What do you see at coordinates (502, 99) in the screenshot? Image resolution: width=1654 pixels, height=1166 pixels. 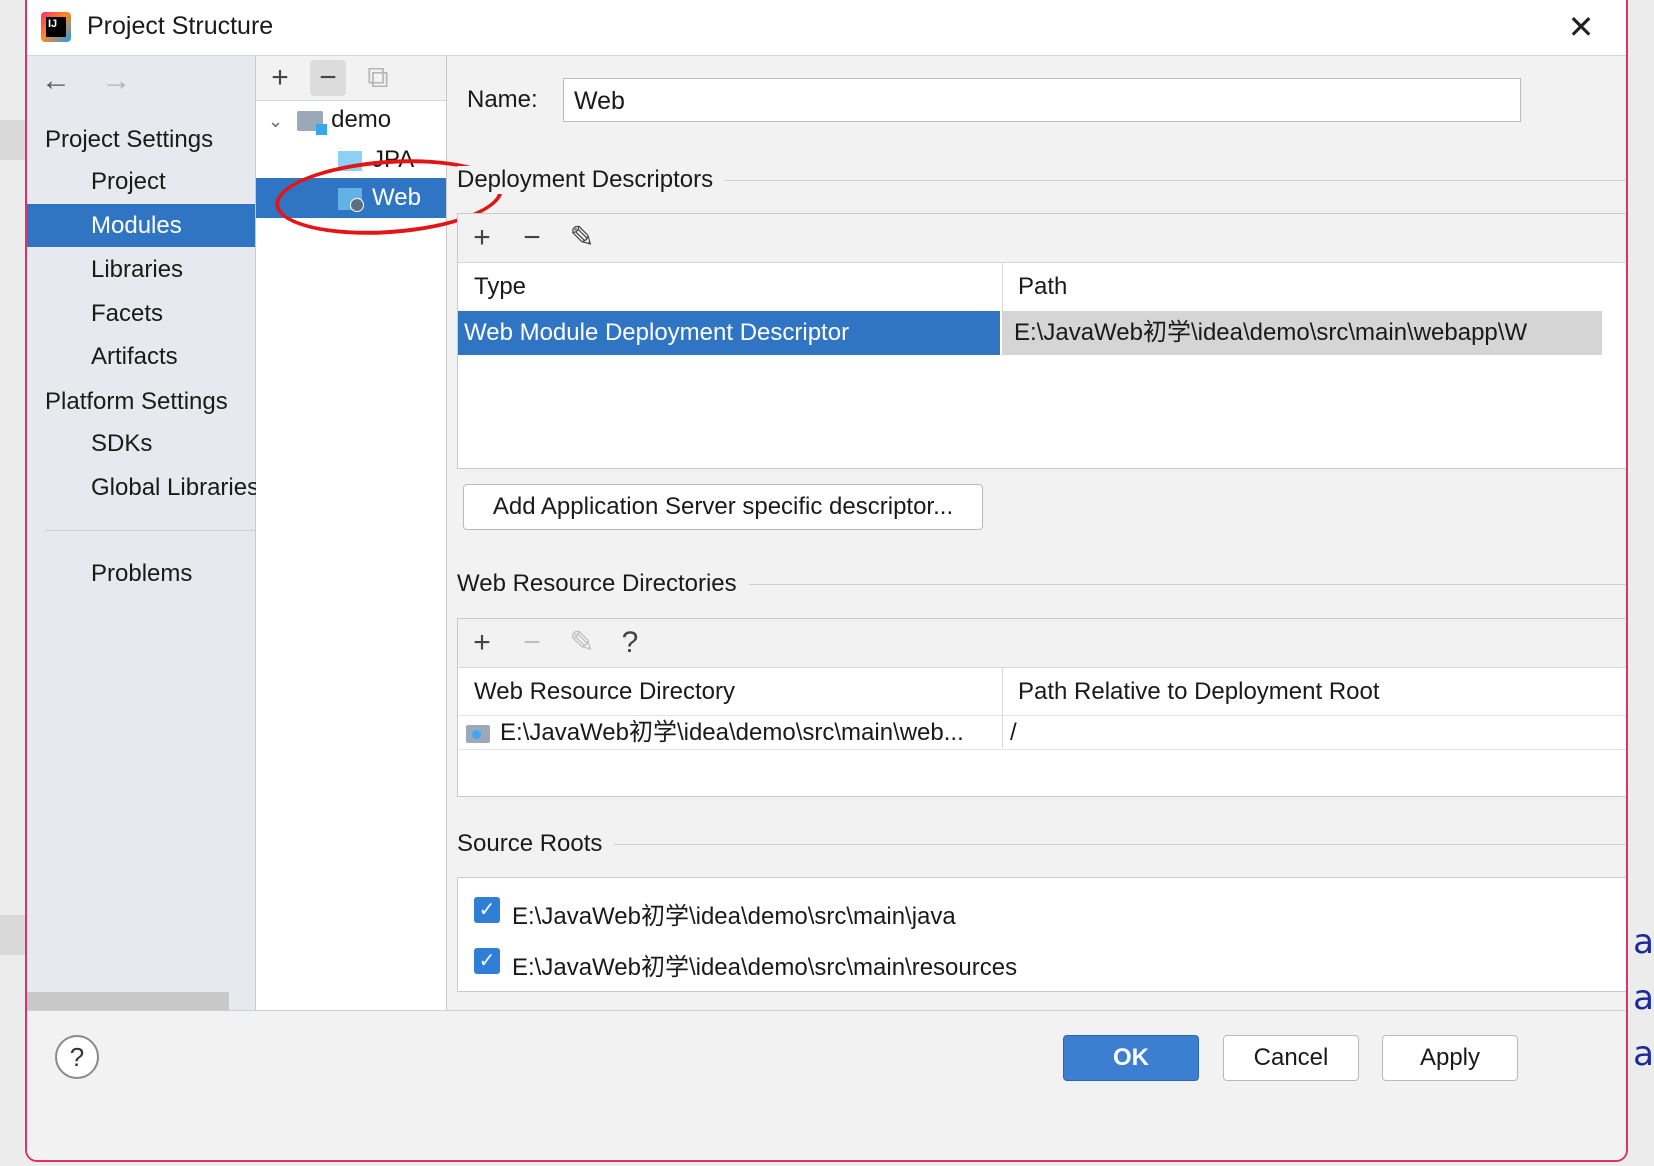 I see `name-label: Name:` at bounding box center [502, 99].